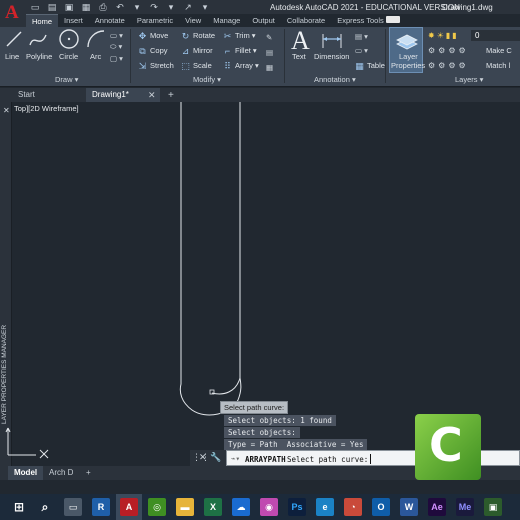 This screenshot has width=520, height=520. I want to click on ucs-icon, so click(27, 443).